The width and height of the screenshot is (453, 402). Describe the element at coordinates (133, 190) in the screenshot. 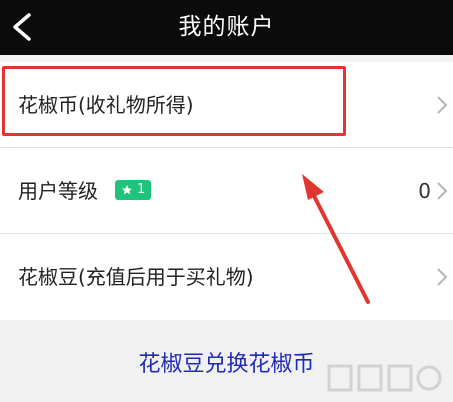

I see `level-badge: 1` at that location.